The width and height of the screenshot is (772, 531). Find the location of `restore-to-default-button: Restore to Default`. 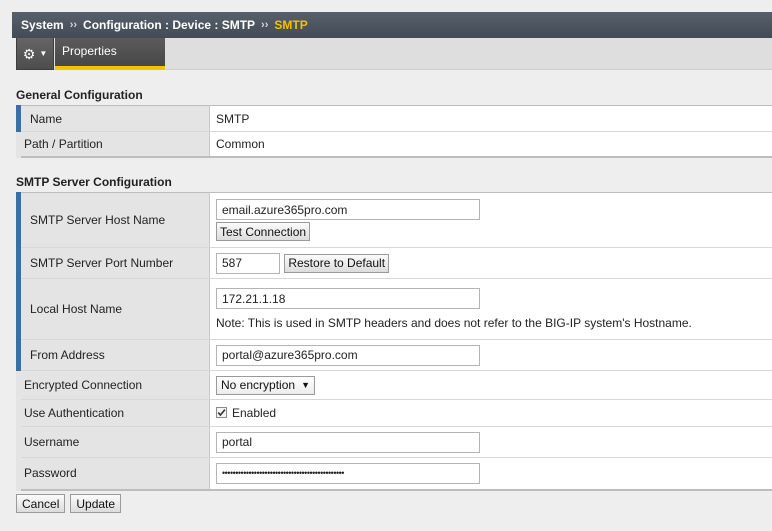

restore-to-default-button: Restore to Default is located at coordinates (337, 263).